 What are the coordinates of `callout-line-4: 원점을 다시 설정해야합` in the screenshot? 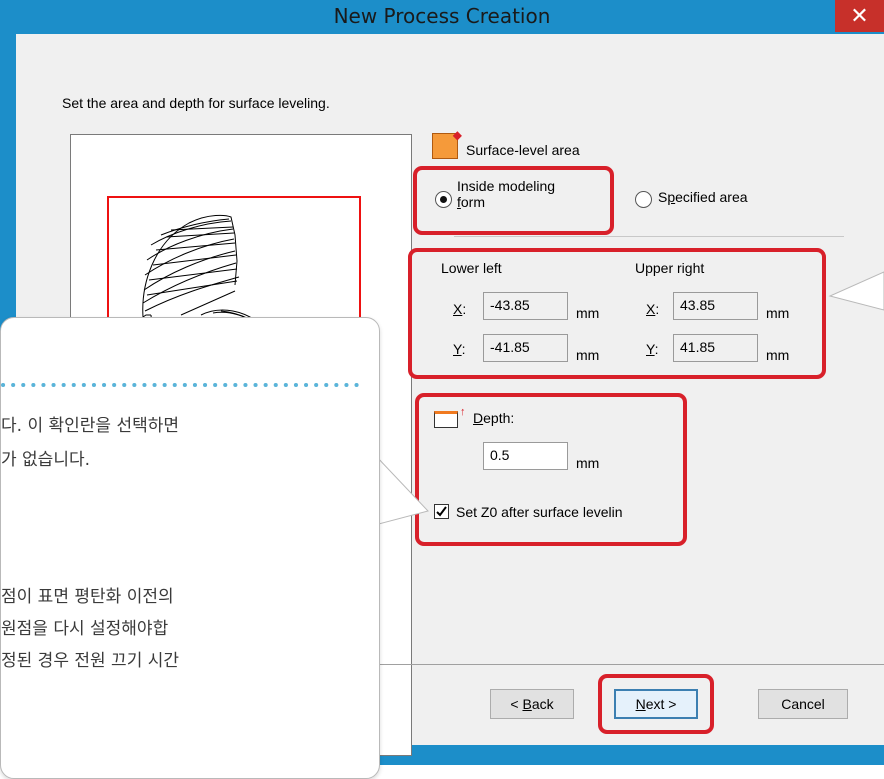 It's located at (85, 629).